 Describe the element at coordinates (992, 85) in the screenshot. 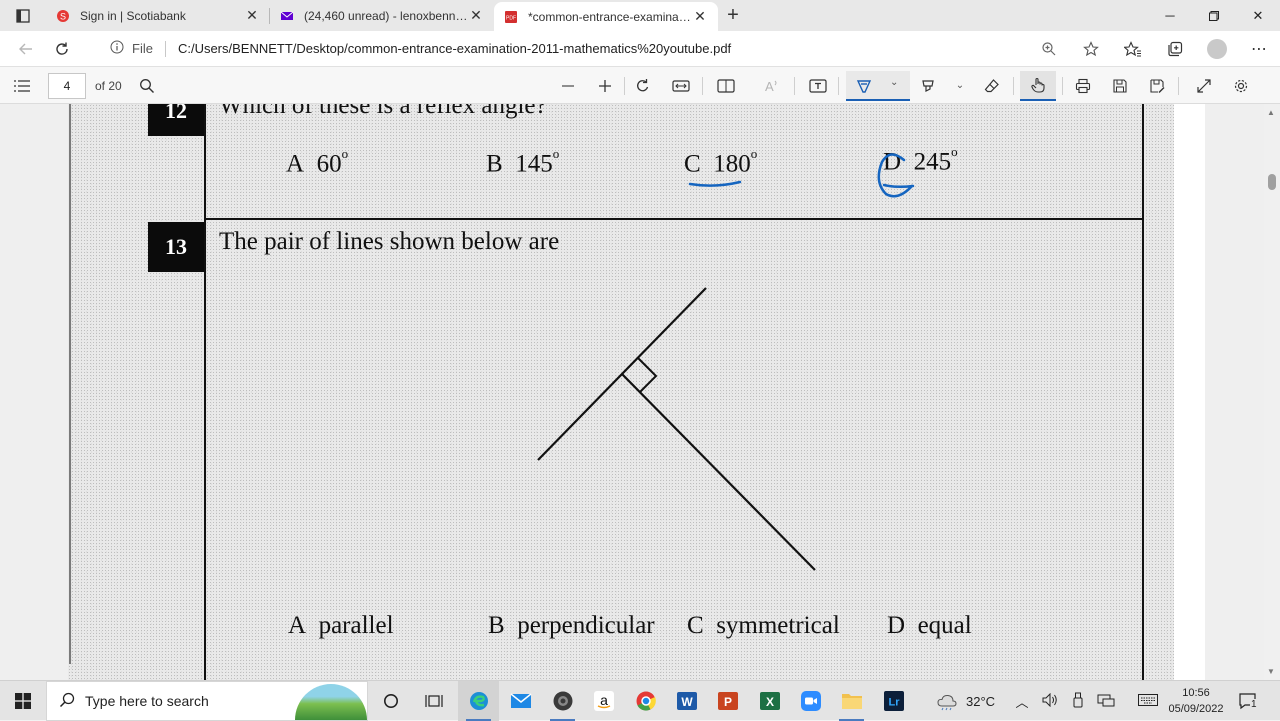

I see `eraser-icon` at that location.